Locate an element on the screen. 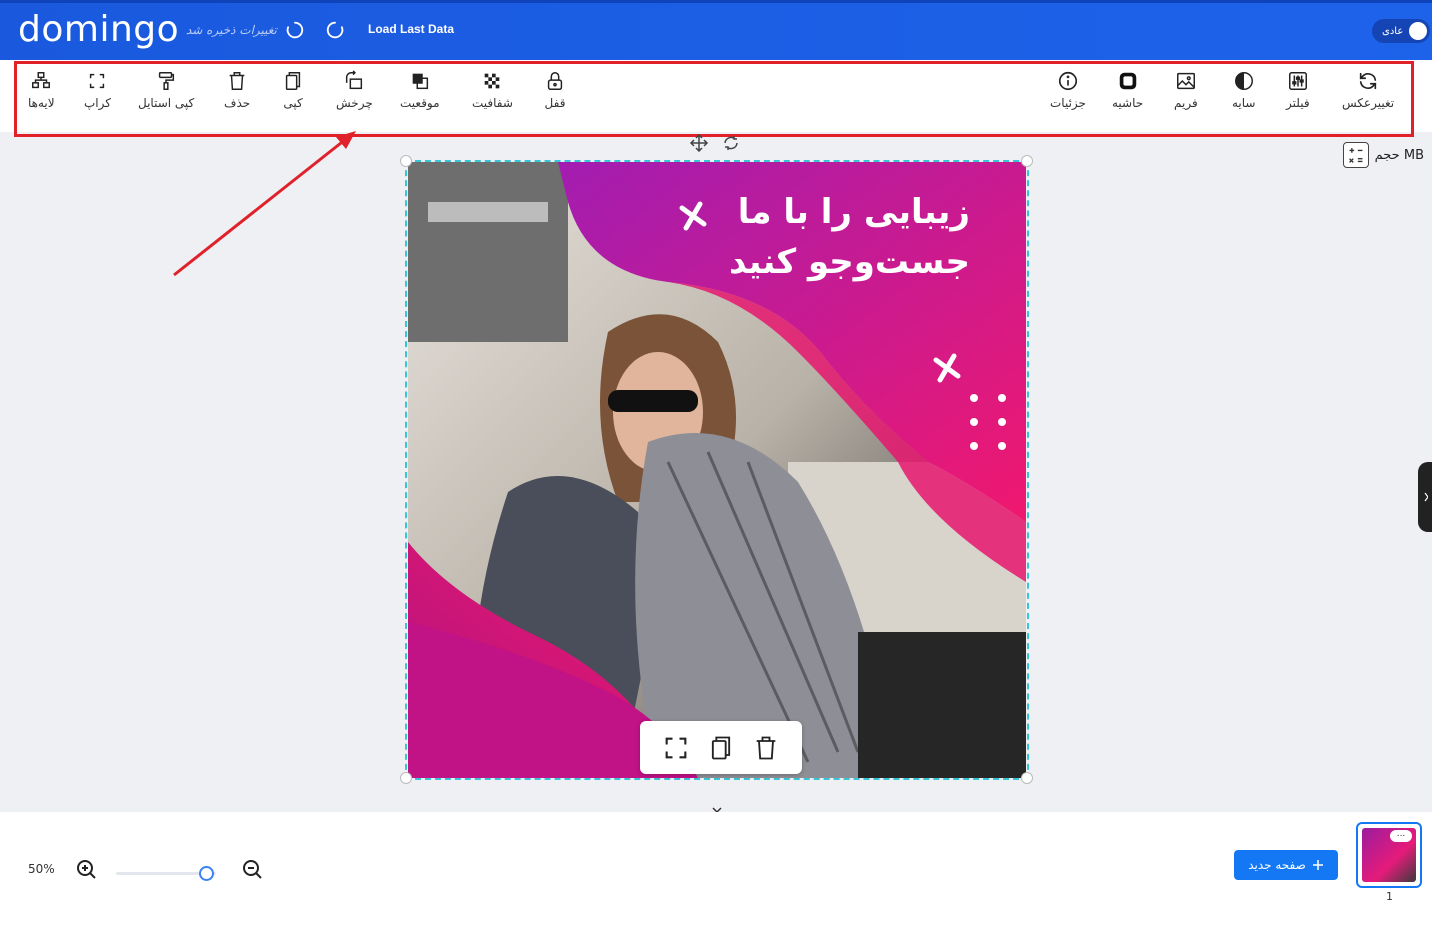 The image size is (1432, 931). trash-icon is located at coordinates (766, 748).